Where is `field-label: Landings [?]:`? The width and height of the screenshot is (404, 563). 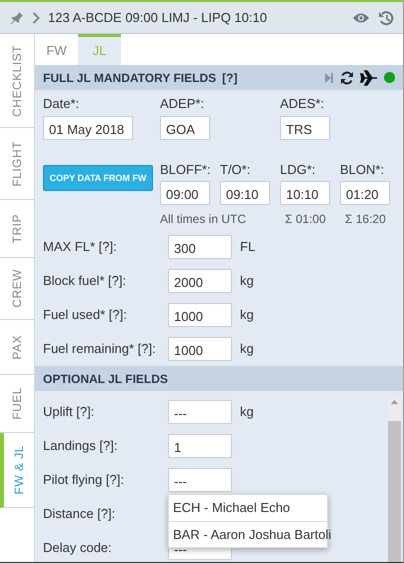 field-label: Landings [?]: is located at coordinates (80, 446).